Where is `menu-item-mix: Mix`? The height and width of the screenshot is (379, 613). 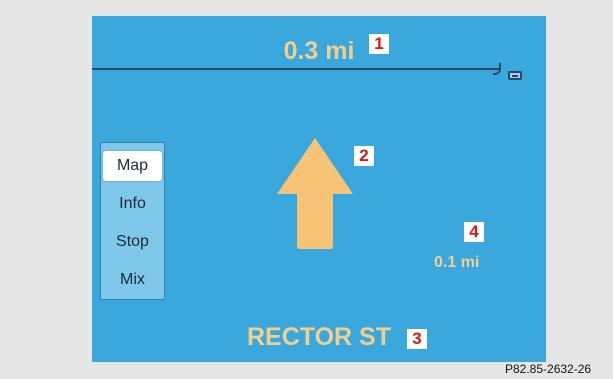 menu-item-mix: Mix is located at coordinates (132, 280).